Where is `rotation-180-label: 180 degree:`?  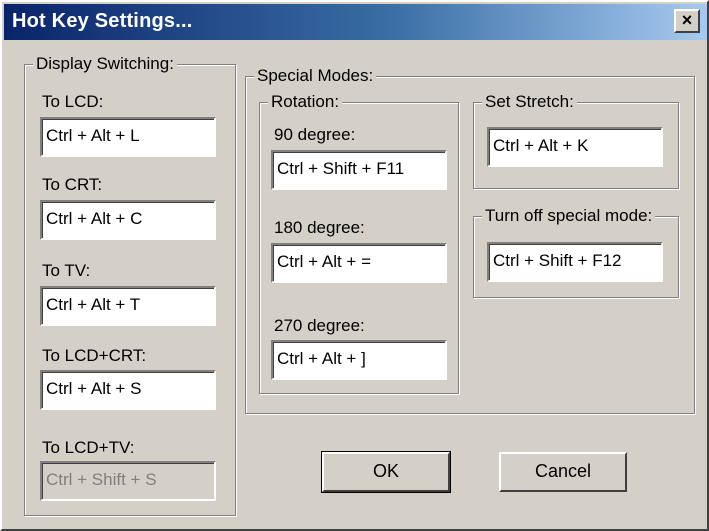
rotation-180-label: 180 degree: is located at coordinates (319, 227).